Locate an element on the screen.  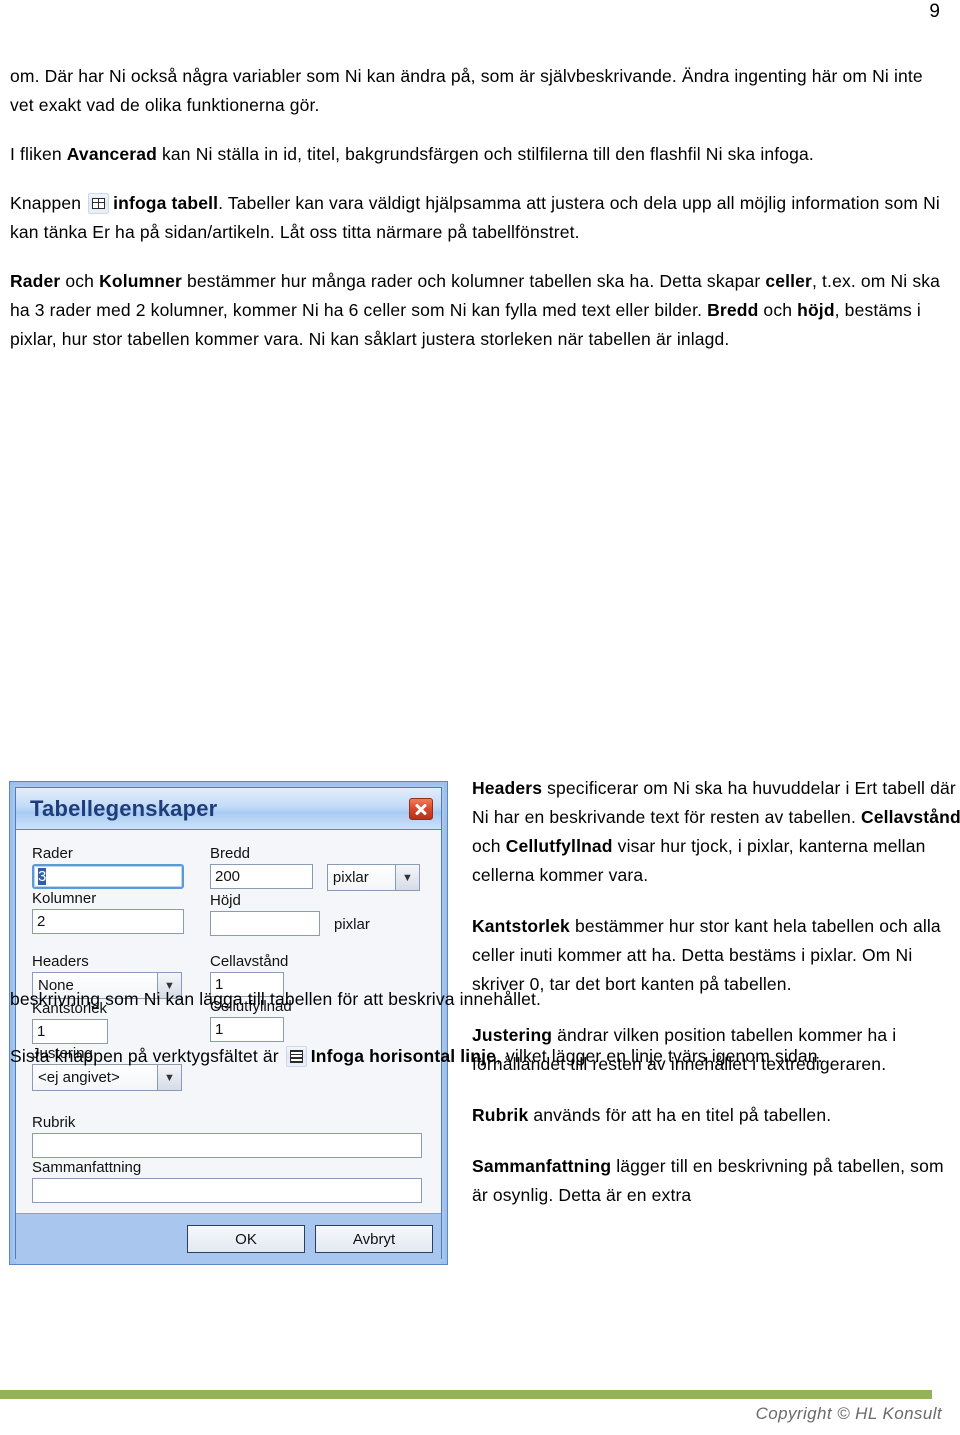
kolumner-label: Kolumner is located at coordinates (64, 898).